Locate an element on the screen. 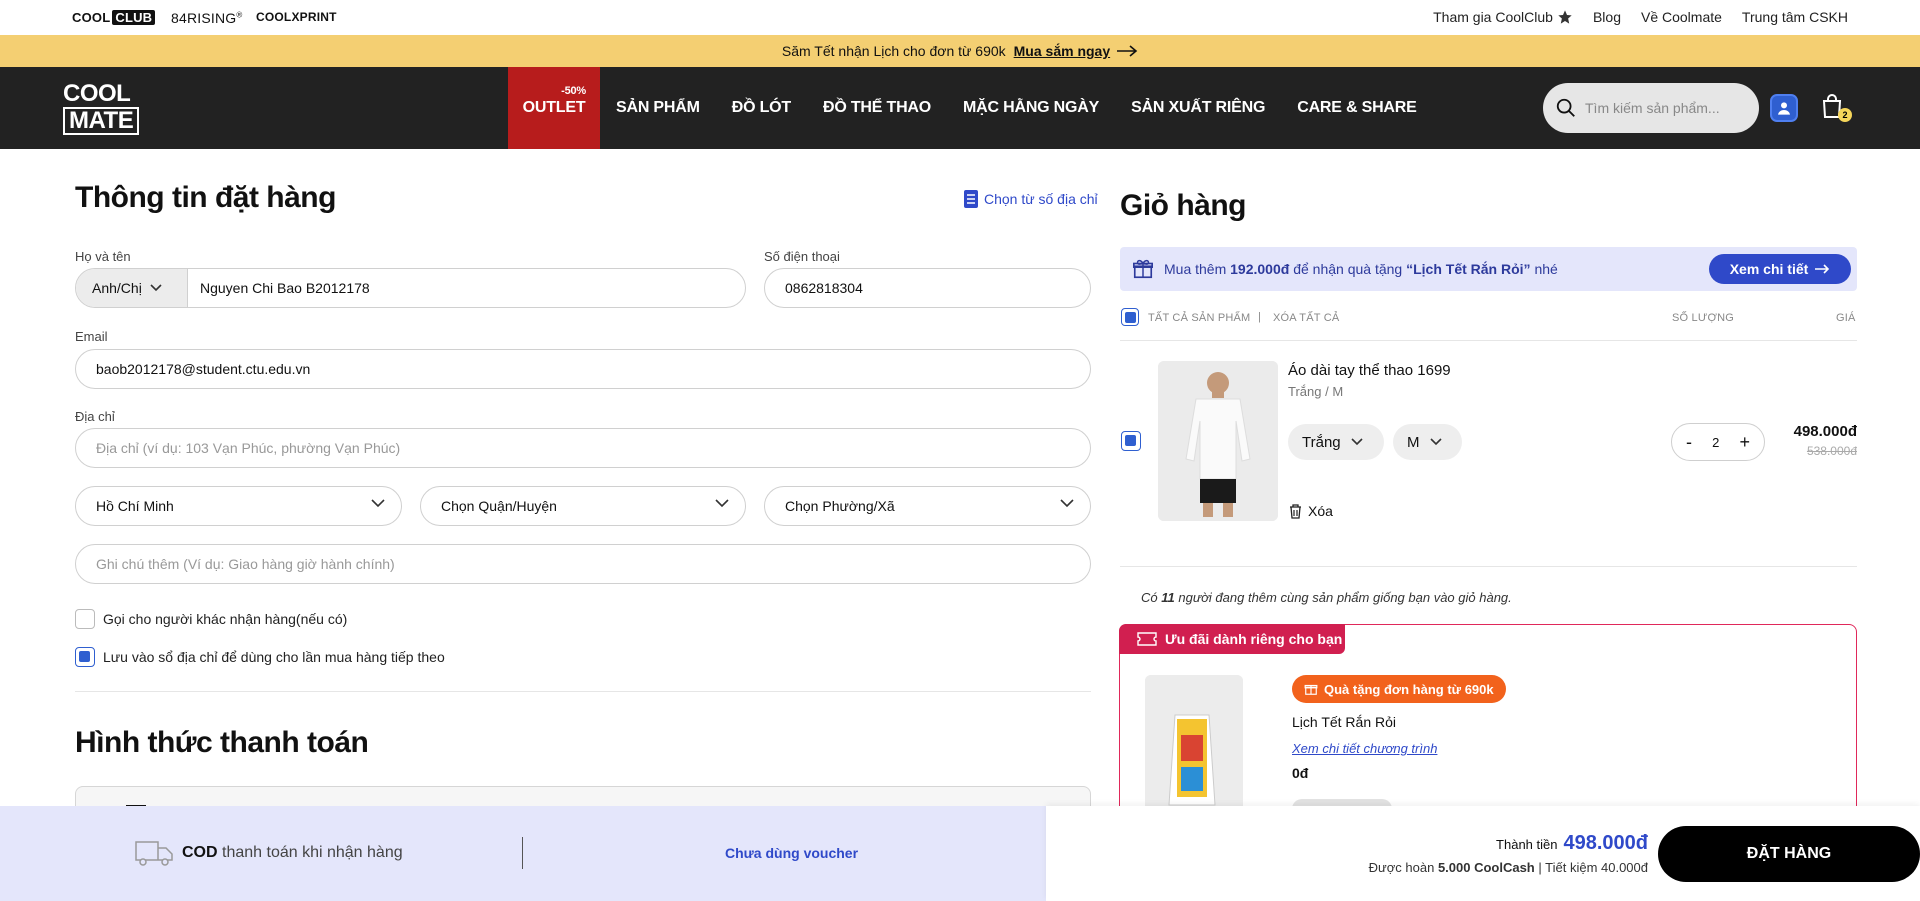 This screenshot has width=1920, height=901. remove-label: Xóa is located at coordinates (1320, 511).